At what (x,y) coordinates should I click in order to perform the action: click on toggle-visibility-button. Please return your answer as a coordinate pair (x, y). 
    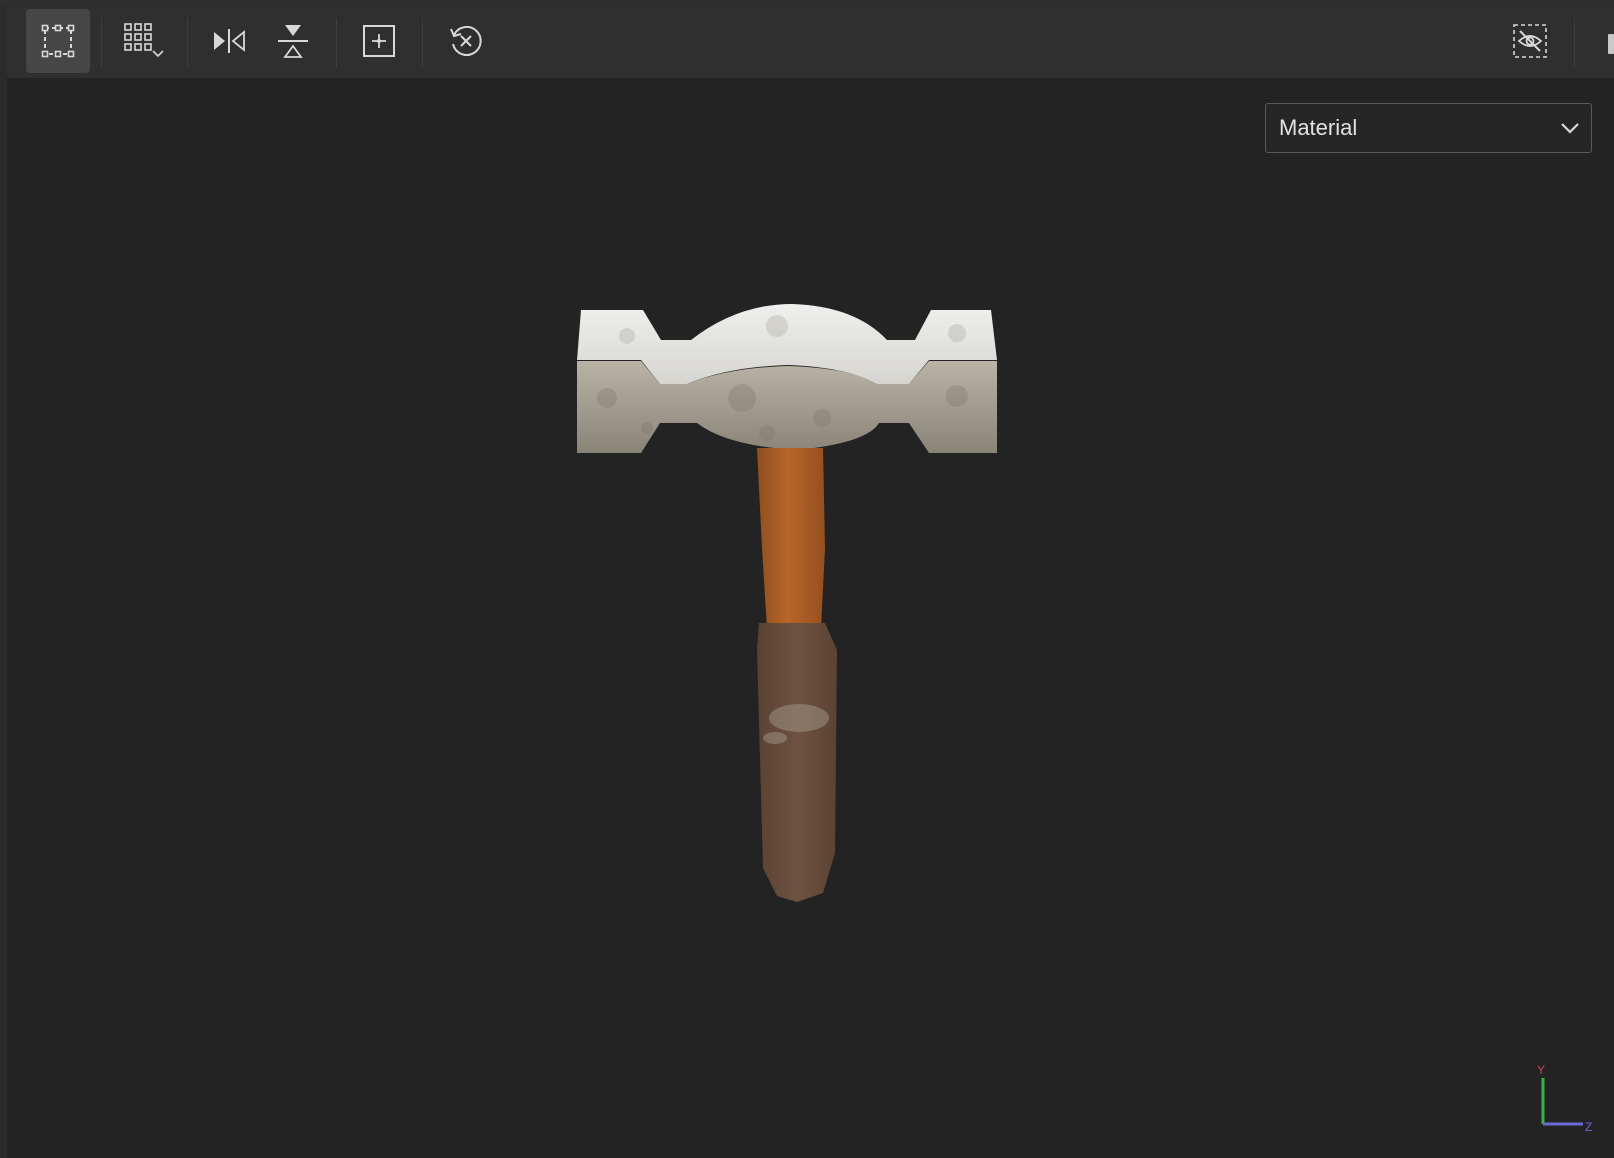
    Looking at the image, I should click on (1530, 41).